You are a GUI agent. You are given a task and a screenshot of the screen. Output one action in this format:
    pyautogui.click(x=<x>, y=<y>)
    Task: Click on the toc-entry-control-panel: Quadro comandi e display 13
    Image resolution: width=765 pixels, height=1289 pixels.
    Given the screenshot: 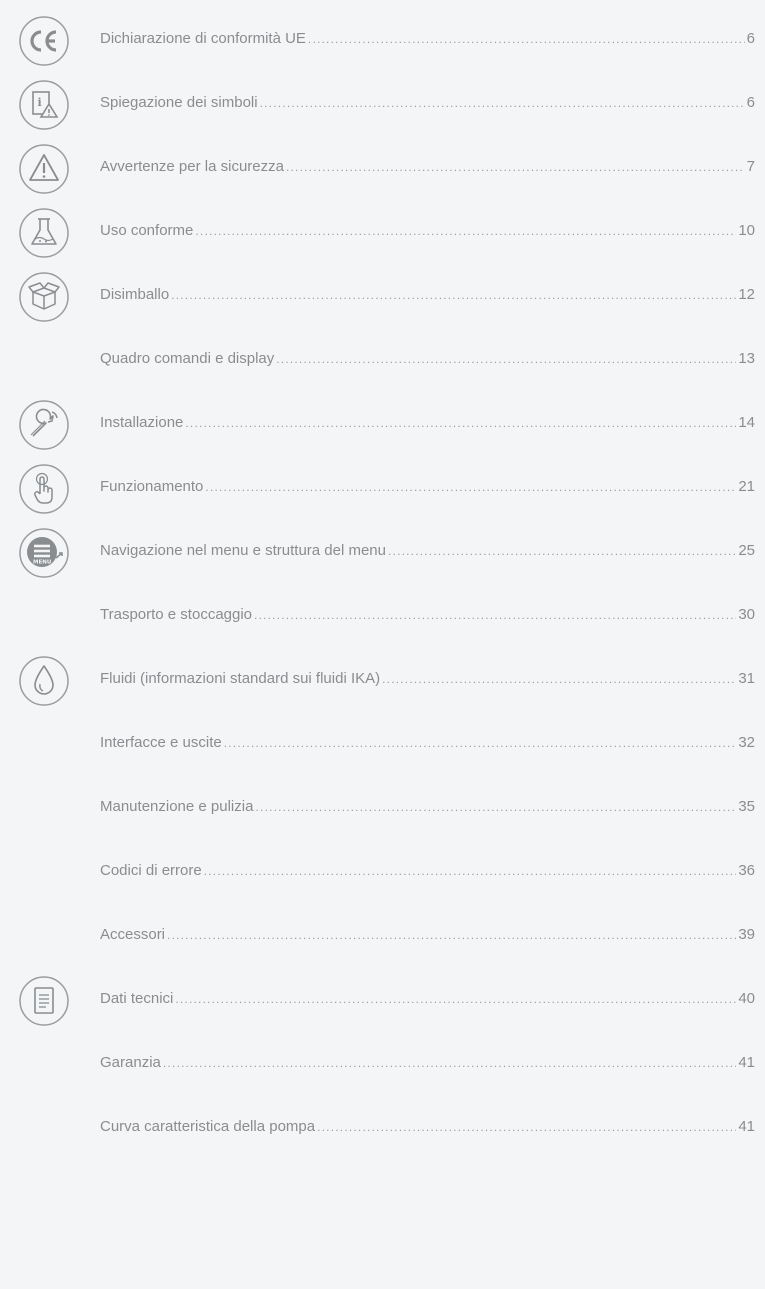 What is the action you would take?
    pyautogui.click(x=382, y=361)
    